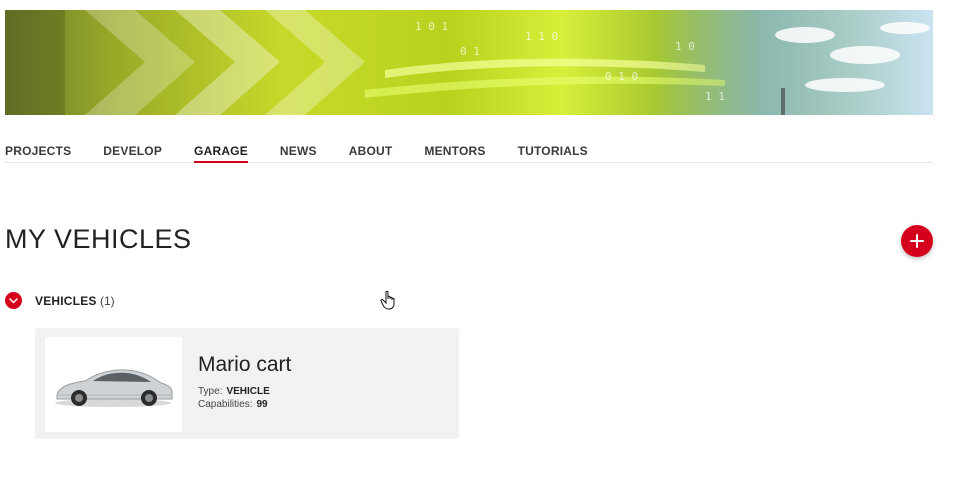 The width and height of the screenshot is (978, 480). What do you see at coordinates (66, 301) in the screenshot?
I see `section-title: VEHICLES` at bounding box center [66, 301].